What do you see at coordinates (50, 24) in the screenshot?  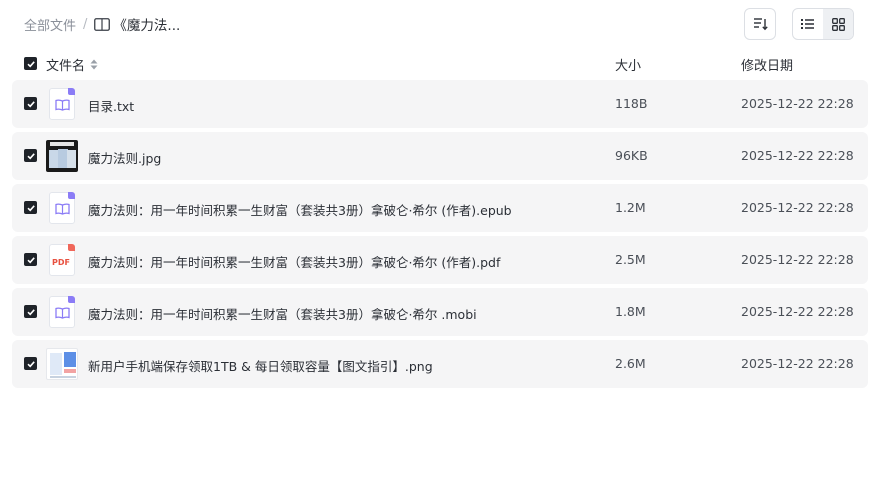 I see `breadcrumb-root-link: 全部文件` at bounding box center [50, 24].